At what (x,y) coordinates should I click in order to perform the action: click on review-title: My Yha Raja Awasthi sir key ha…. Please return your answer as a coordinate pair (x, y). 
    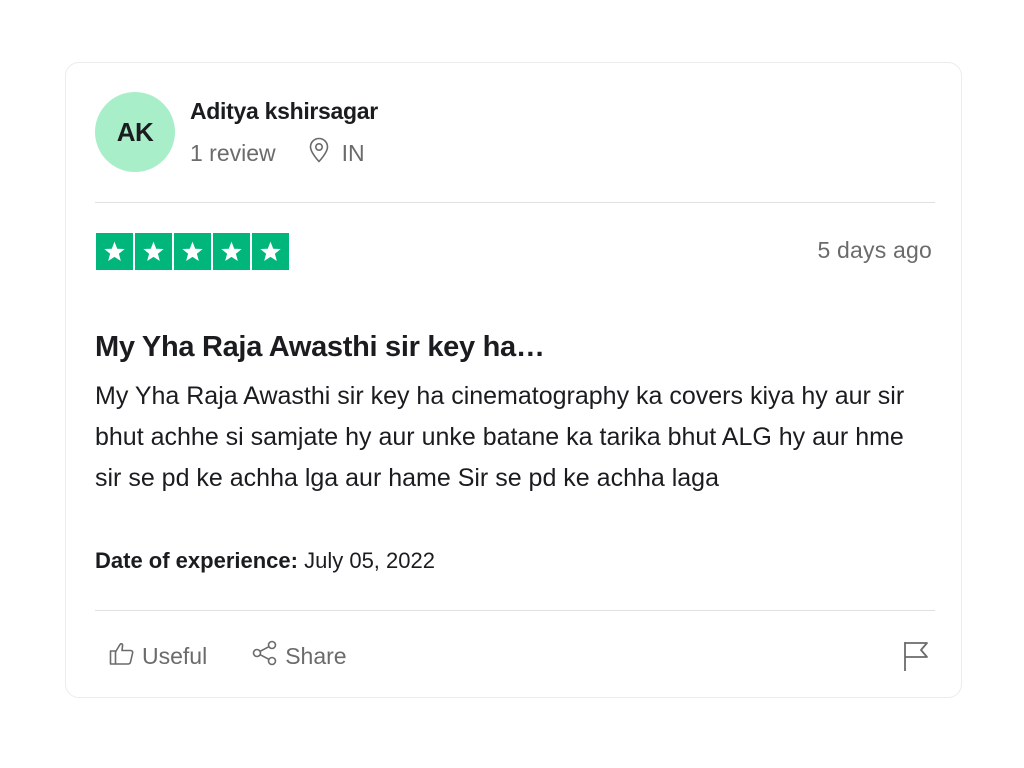
    Looking at the image, I should click on (320, 347).